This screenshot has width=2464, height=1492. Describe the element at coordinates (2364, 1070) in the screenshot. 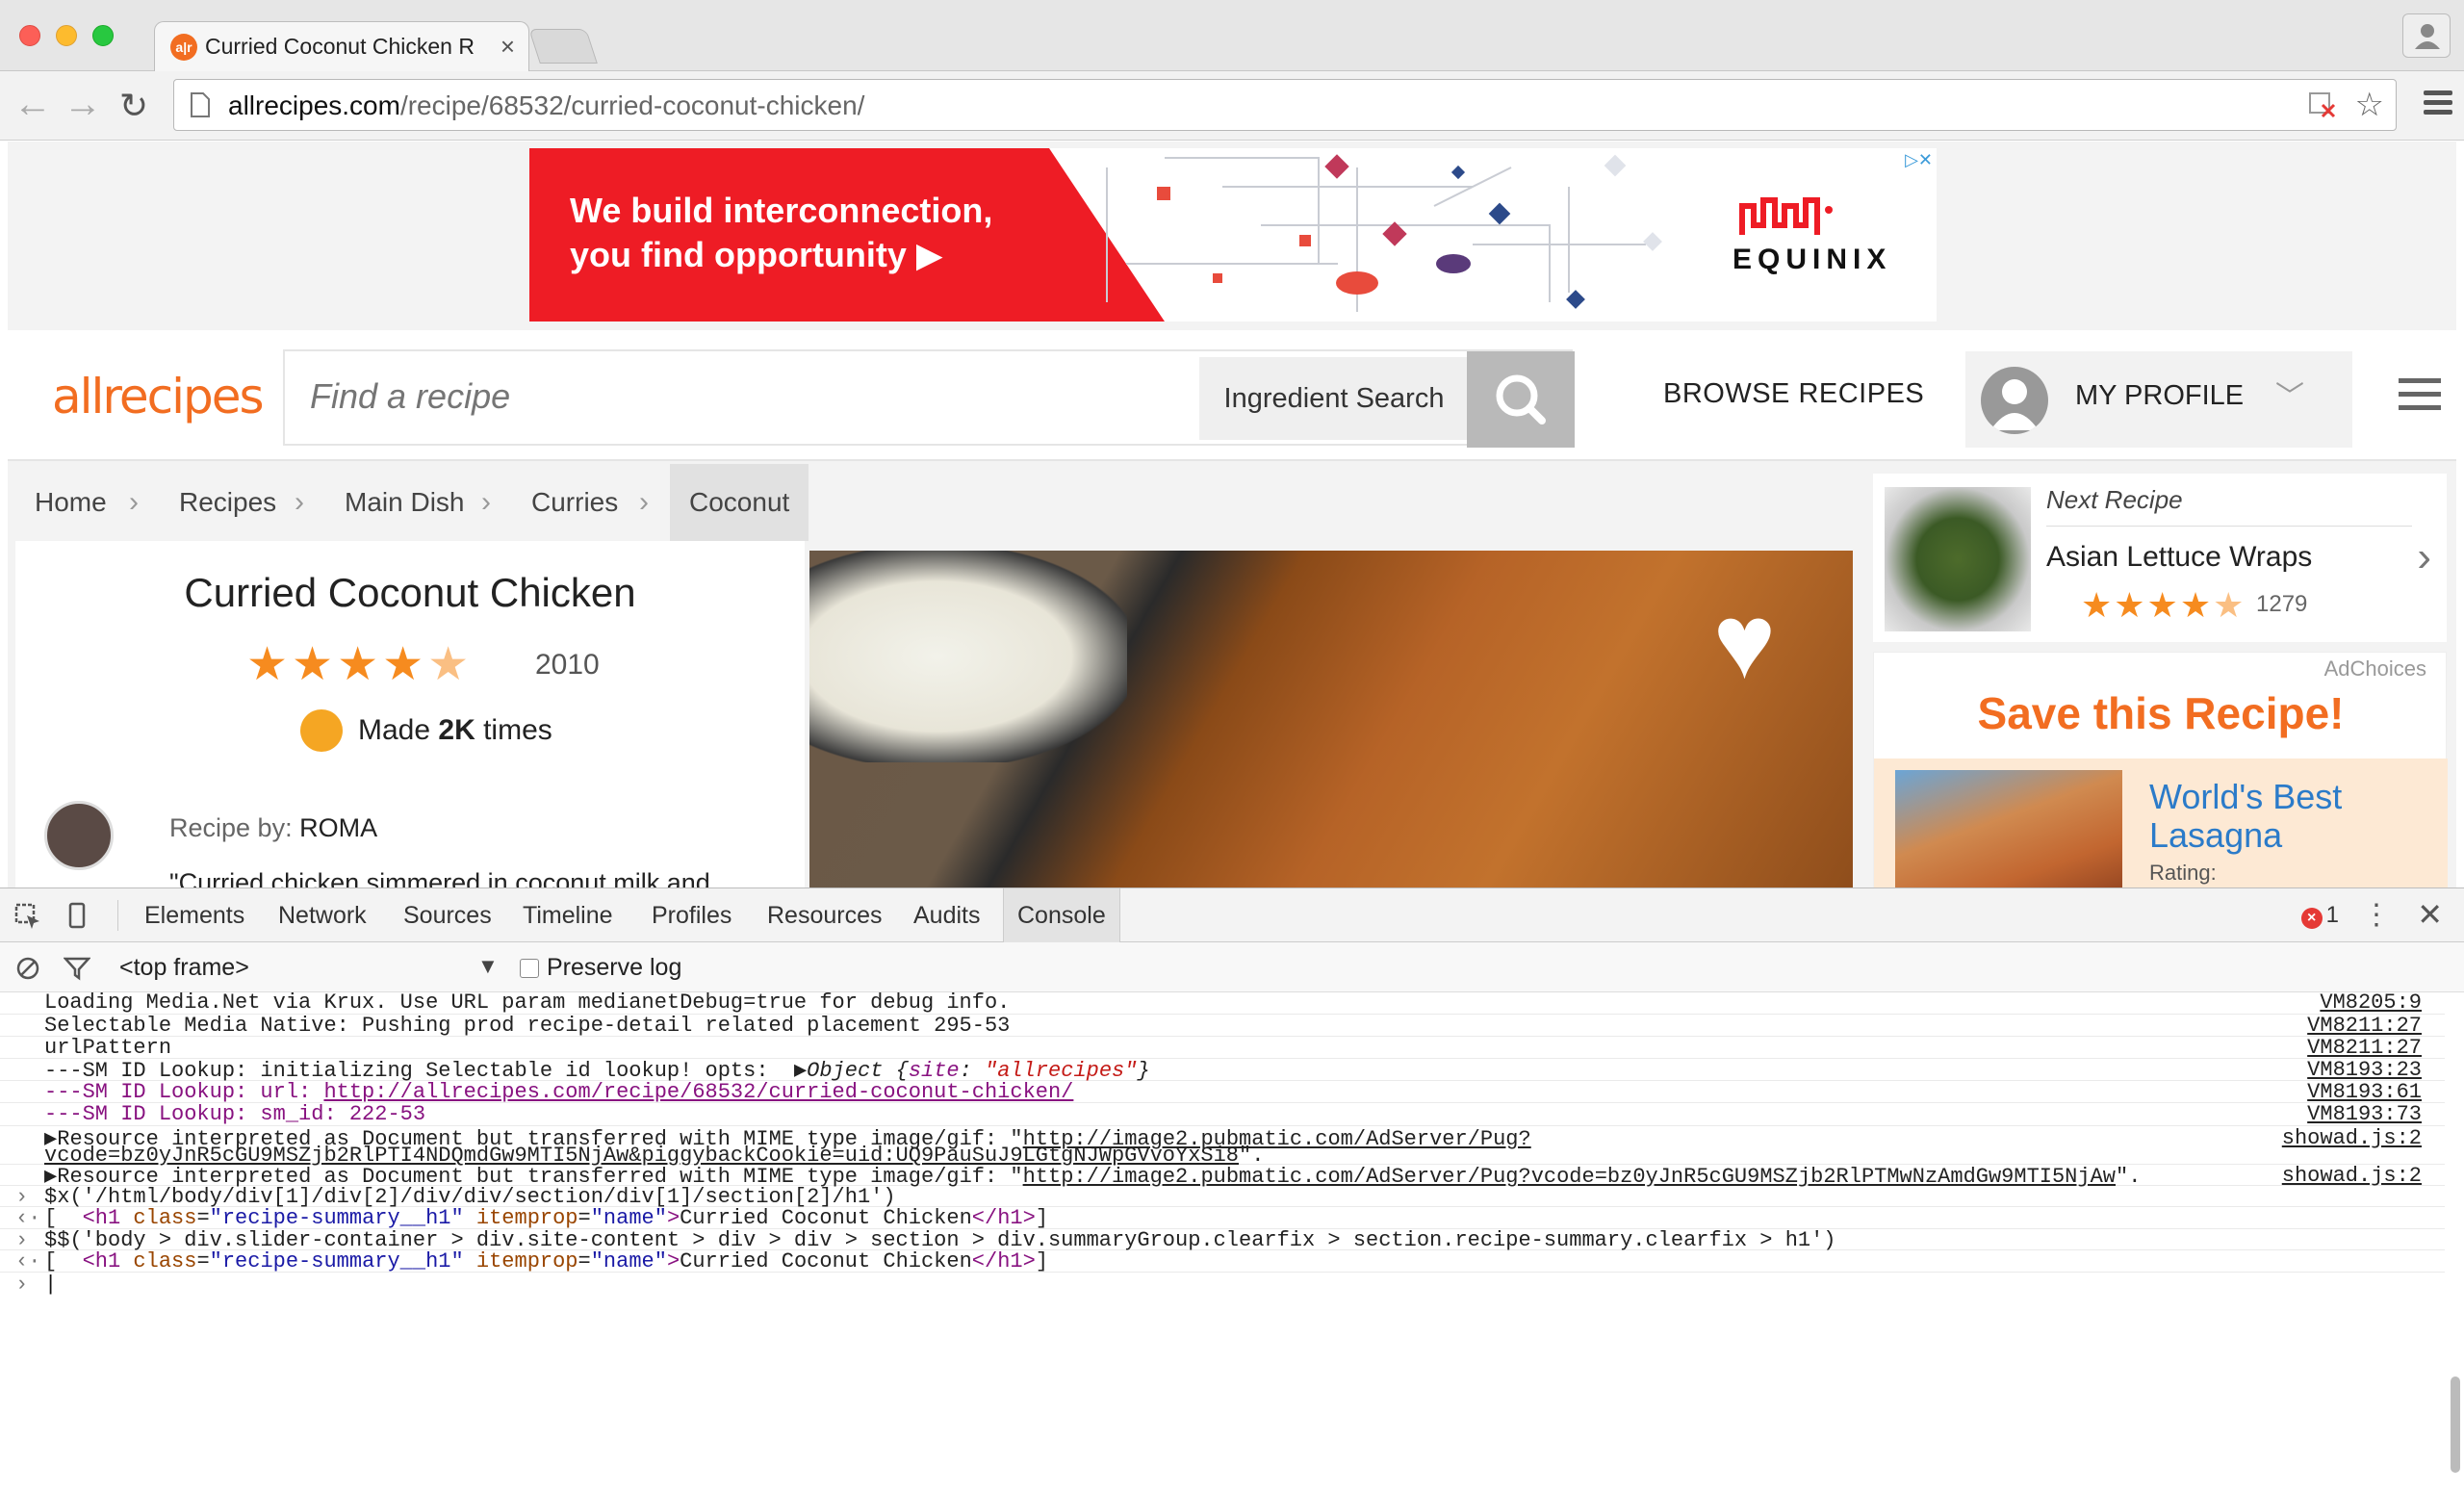

I see `console-source-link: VM8193:23` at that location.